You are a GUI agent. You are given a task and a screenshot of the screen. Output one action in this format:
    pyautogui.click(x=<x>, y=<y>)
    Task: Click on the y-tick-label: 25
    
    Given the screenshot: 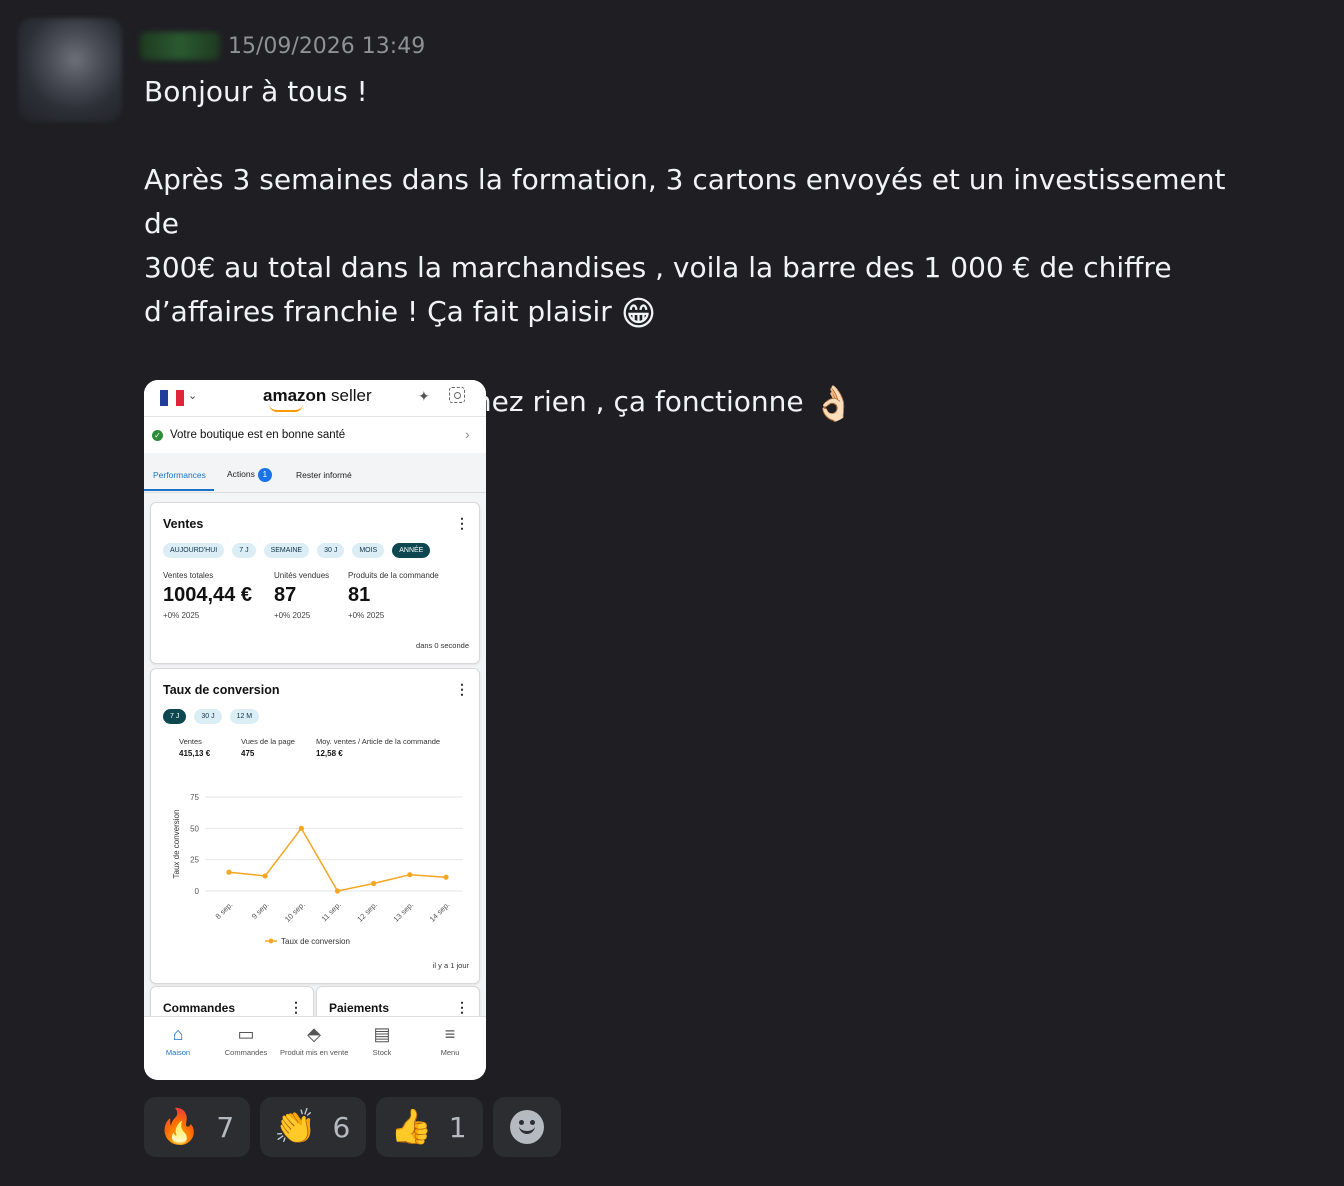 What is the action you would take?
    pyautogui.click(x=194, y=860)
    